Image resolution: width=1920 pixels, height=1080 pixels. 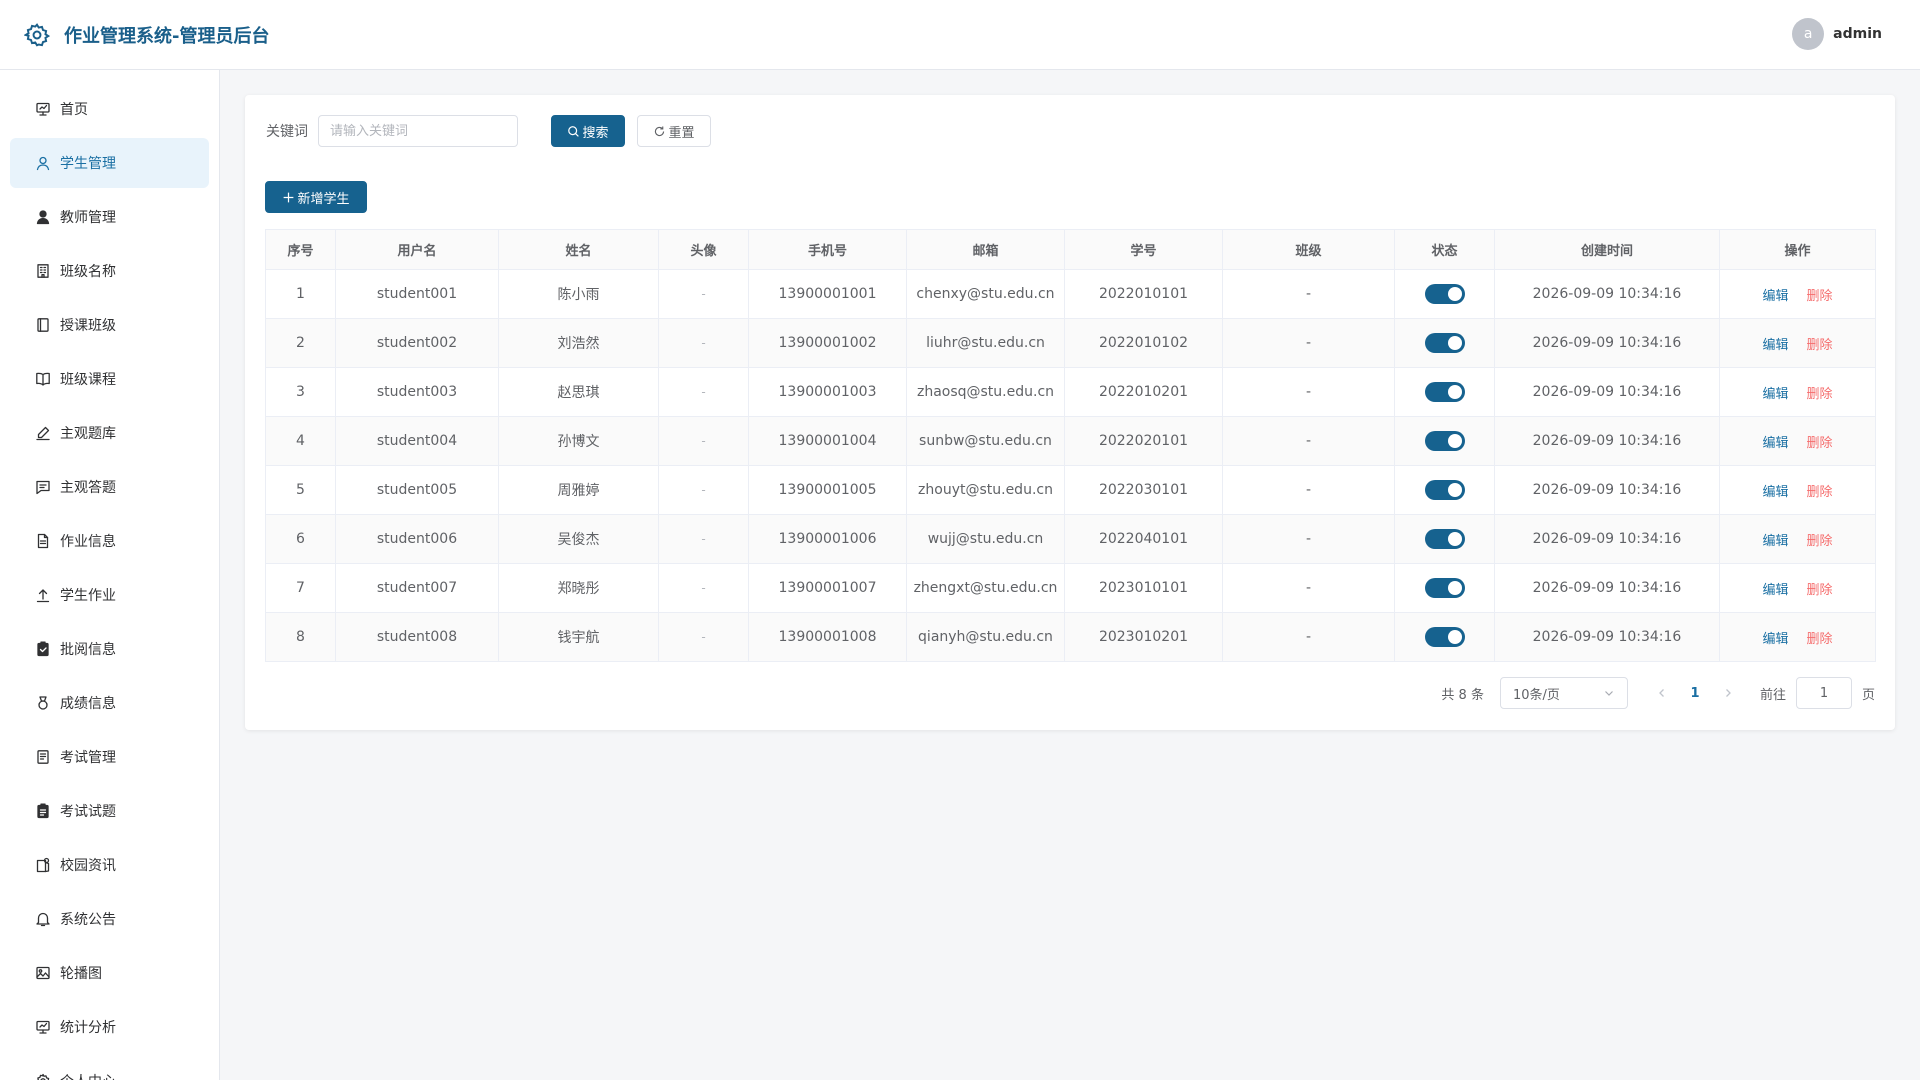 What do you see at coordinates (681, 133) in the screenshot?
I see `reset-button-label: 重置` at bounding box center [681, 133].